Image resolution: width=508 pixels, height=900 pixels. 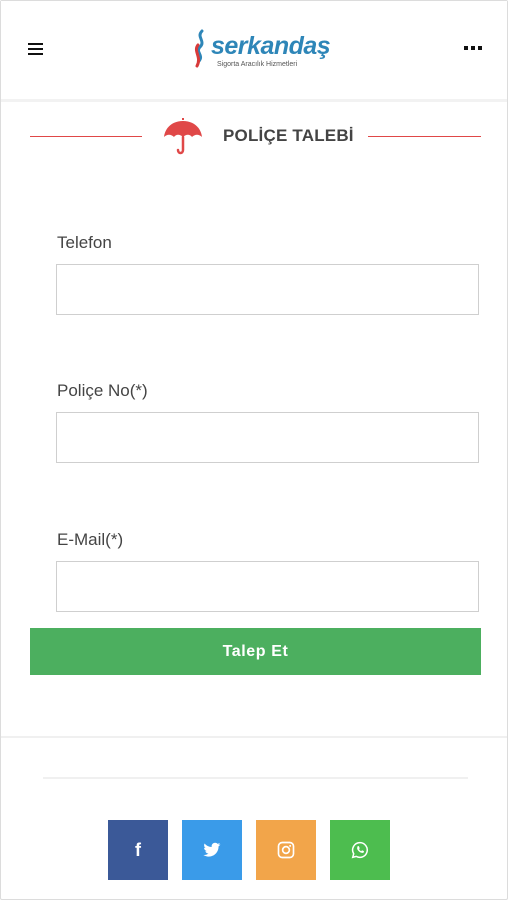 What do you see at coordinates (288, 135) in the screenshot?
I see `section-title: POLİÇE TALEBİ` at bounding box center [288, 135].